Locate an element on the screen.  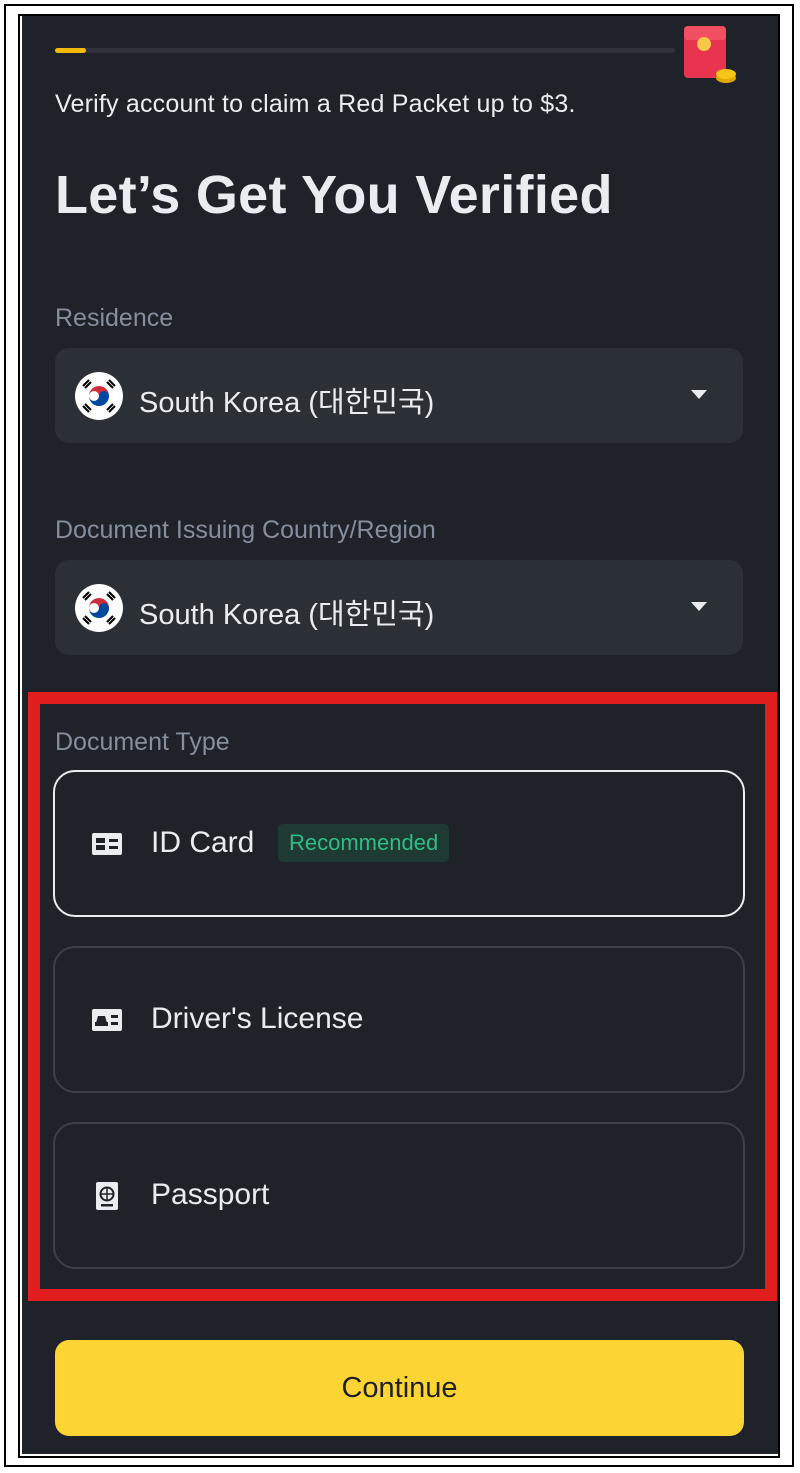
document-option-id-card: ID Card Recommended is located at coordinates (399, 843).